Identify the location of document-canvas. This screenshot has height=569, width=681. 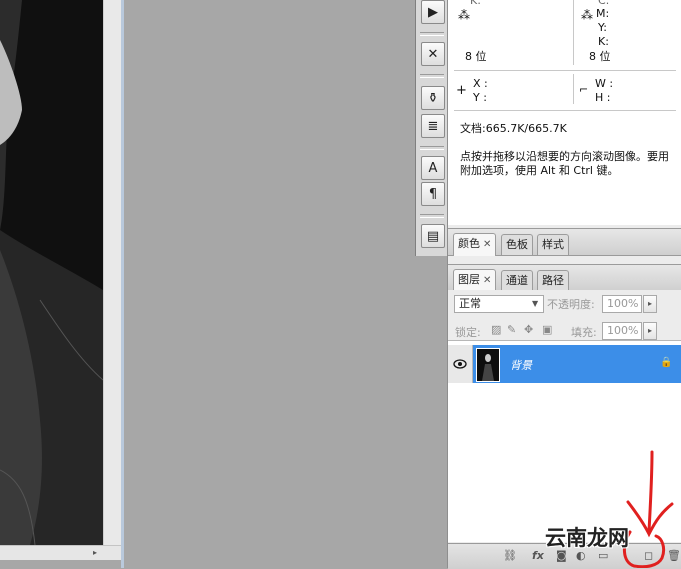
(51, 272).